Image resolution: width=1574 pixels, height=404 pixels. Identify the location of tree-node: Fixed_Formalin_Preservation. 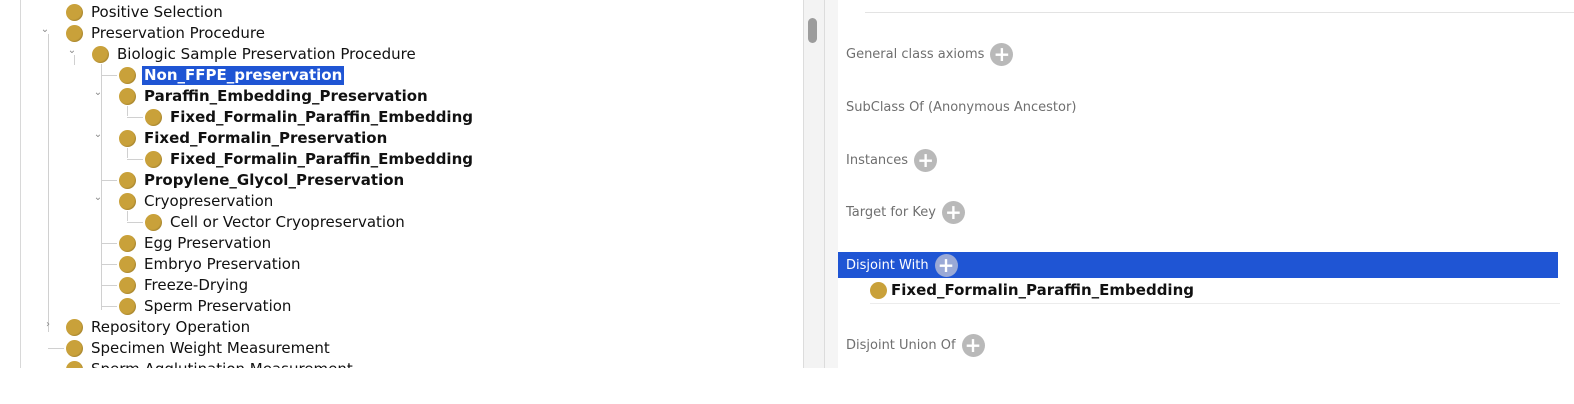
(254, 138).